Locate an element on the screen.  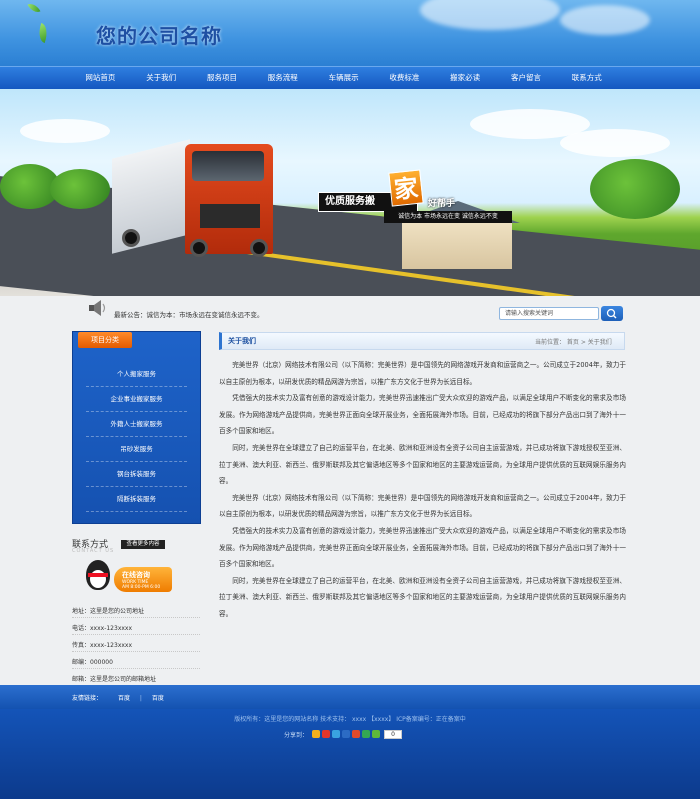
category-item: 企业事业搬家服务 is located at coordinates (136, 399).